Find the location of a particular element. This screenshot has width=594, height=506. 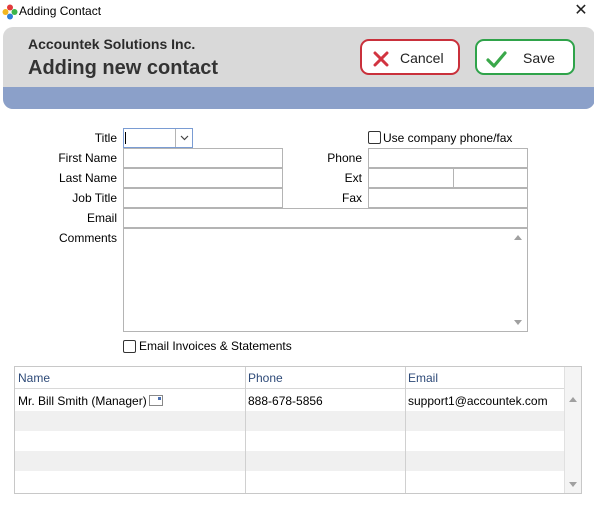

comments-textarea is located at coordinates (325, 280).